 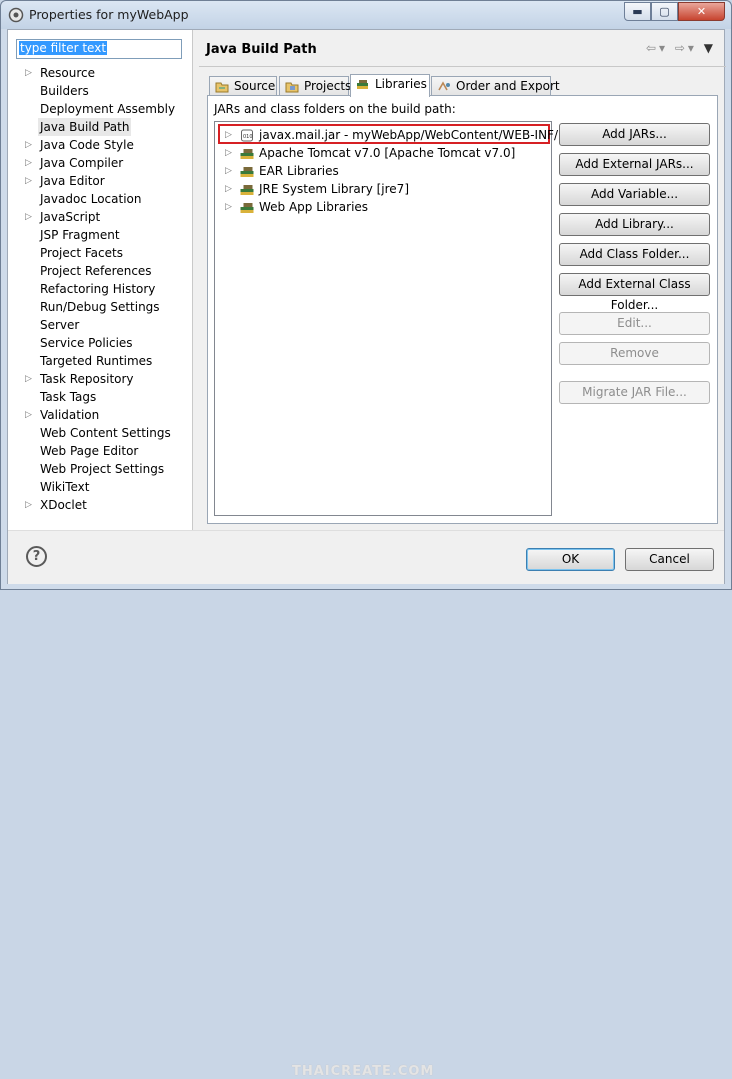 I want to click on close-button: ✕, so click(x=701, y=11).